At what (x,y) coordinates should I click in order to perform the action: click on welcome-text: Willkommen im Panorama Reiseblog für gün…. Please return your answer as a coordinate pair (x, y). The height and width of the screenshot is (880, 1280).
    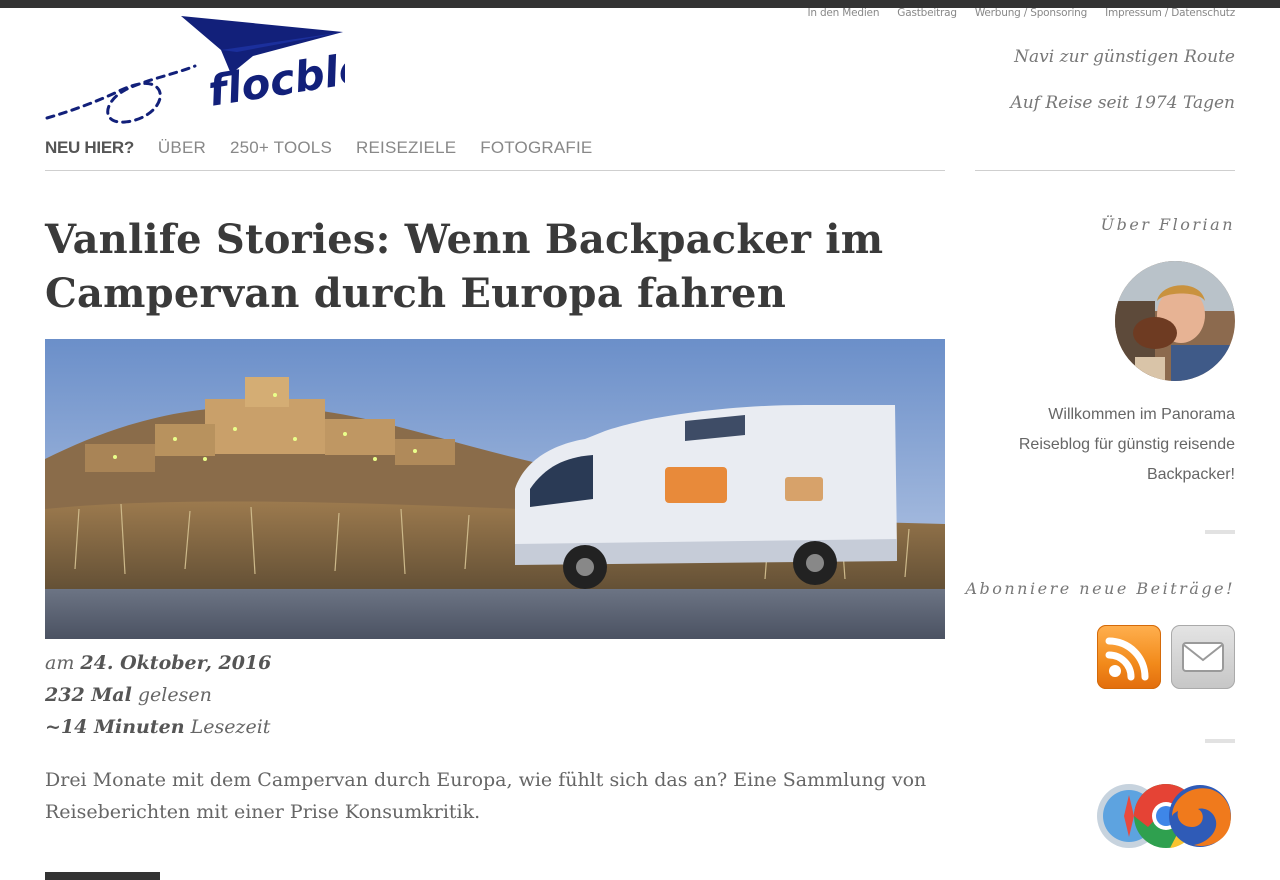
    Looking at the image, I should click on (1126, 444).